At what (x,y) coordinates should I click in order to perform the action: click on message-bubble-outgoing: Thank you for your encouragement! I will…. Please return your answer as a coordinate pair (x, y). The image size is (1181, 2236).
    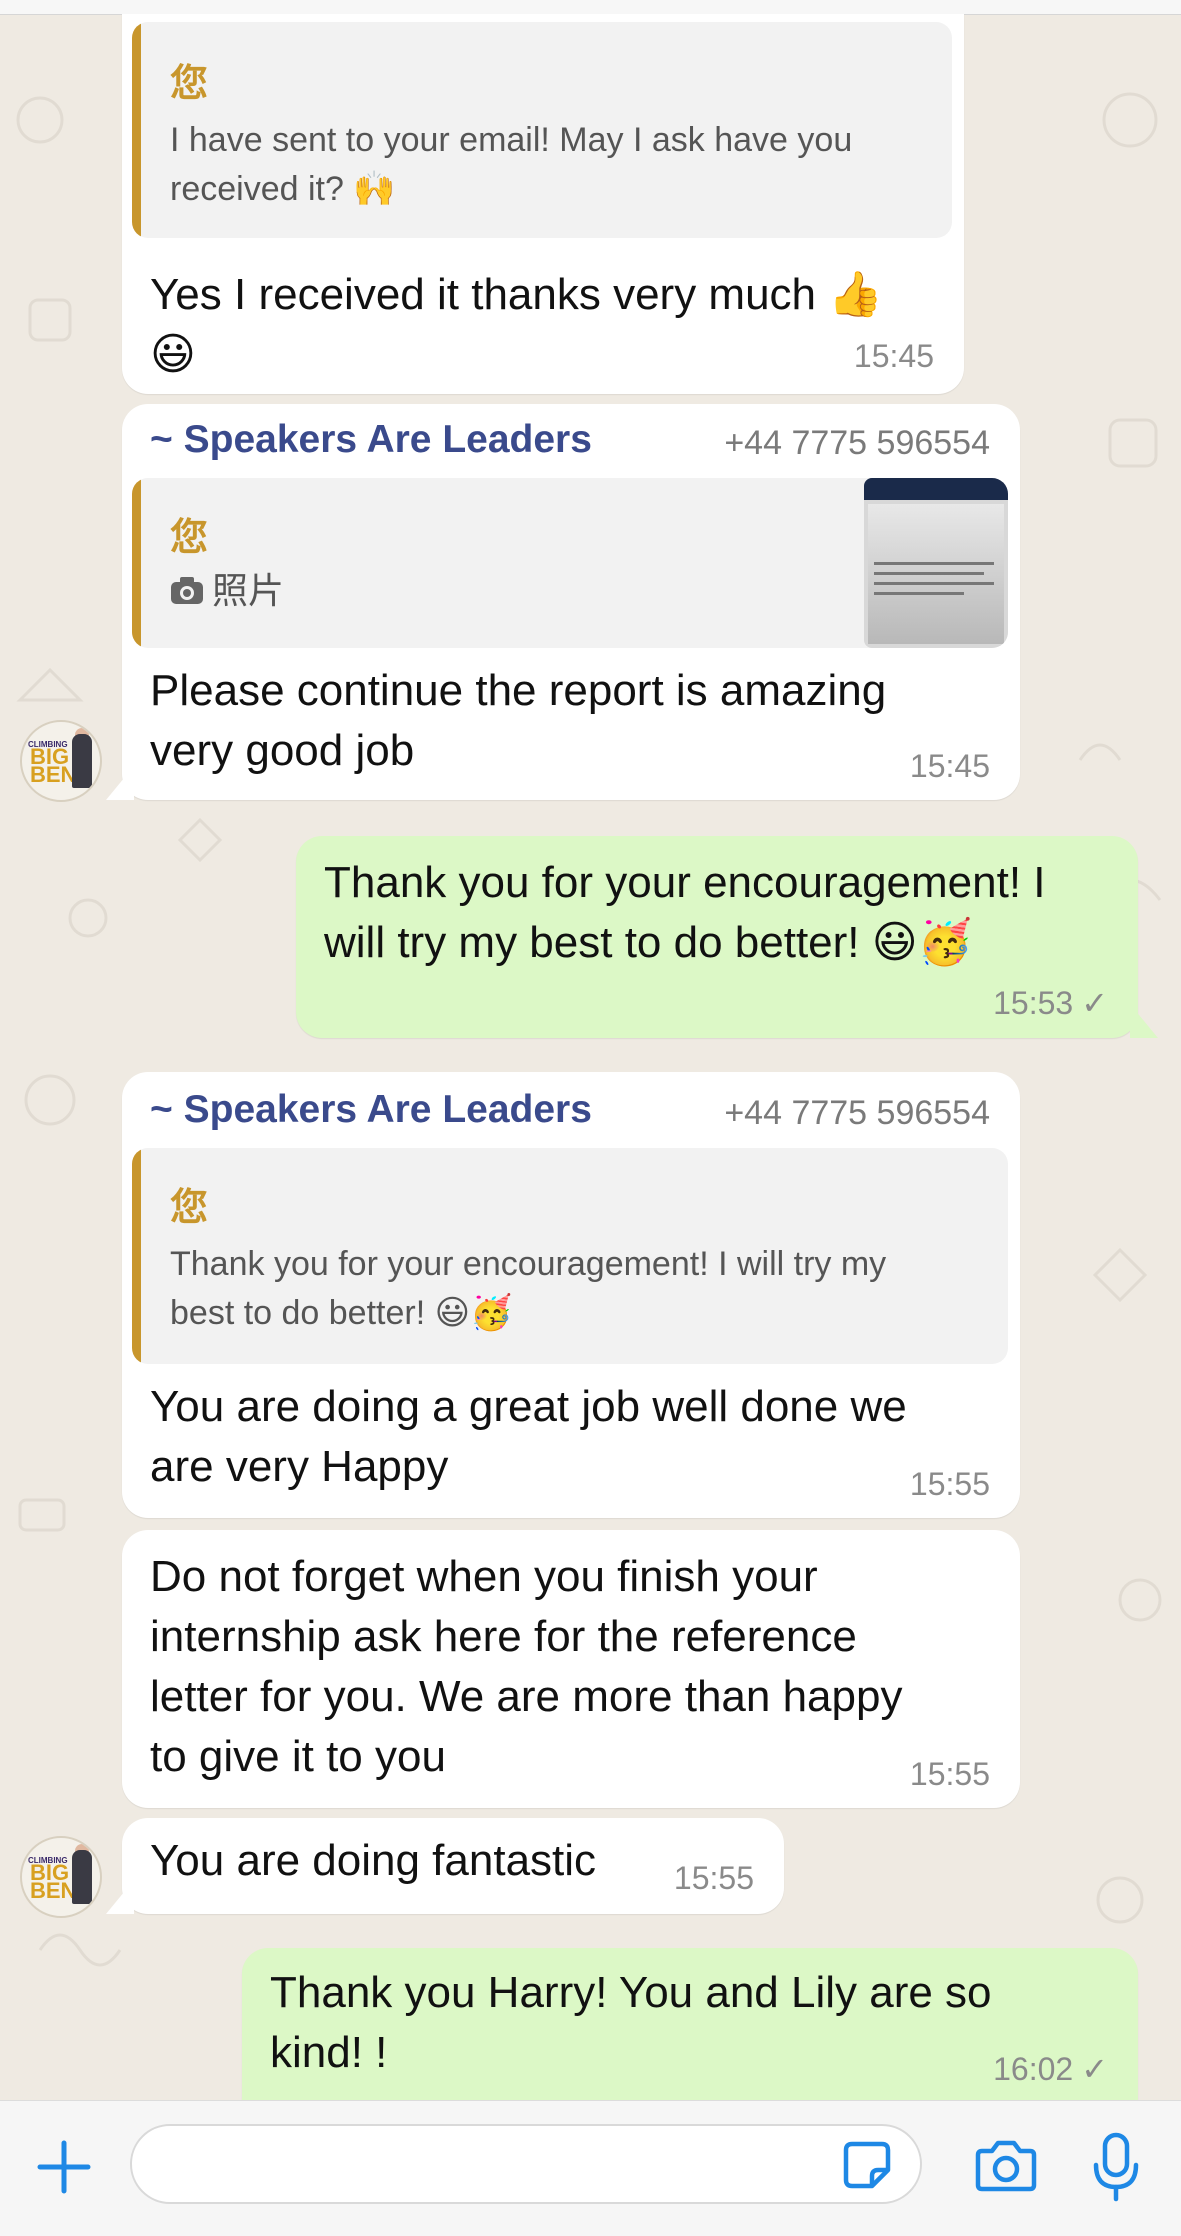
    Looking at the image, I should click on (717, 937).